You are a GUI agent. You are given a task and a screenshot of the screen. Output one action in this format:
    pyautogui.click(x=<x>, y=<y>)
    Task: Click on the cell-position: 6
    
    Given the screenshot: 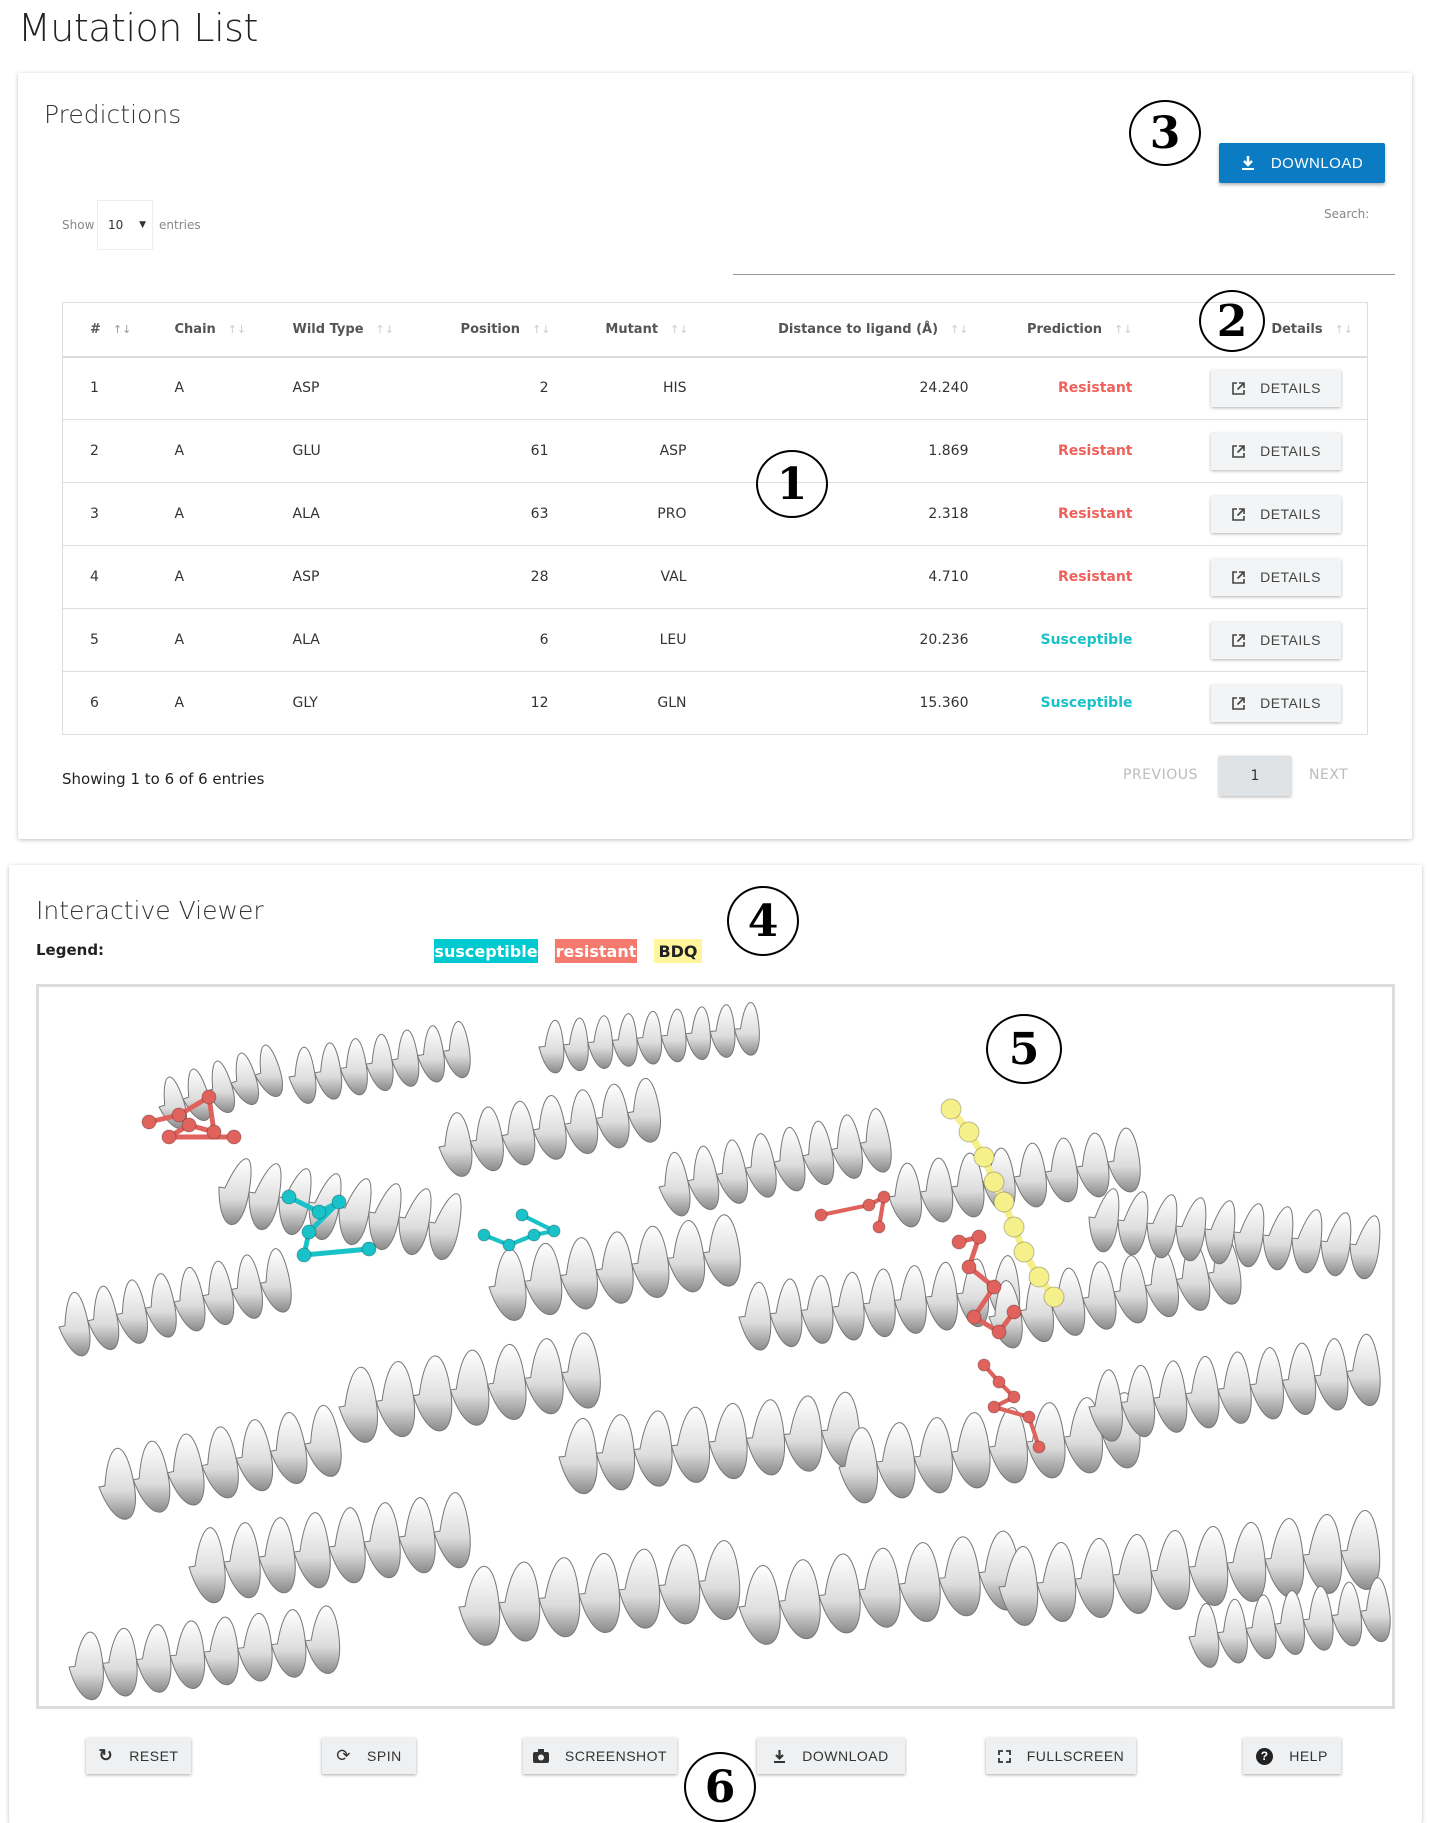 What is the action you would take?
    pyautogui.click(x=498, y=640)
    